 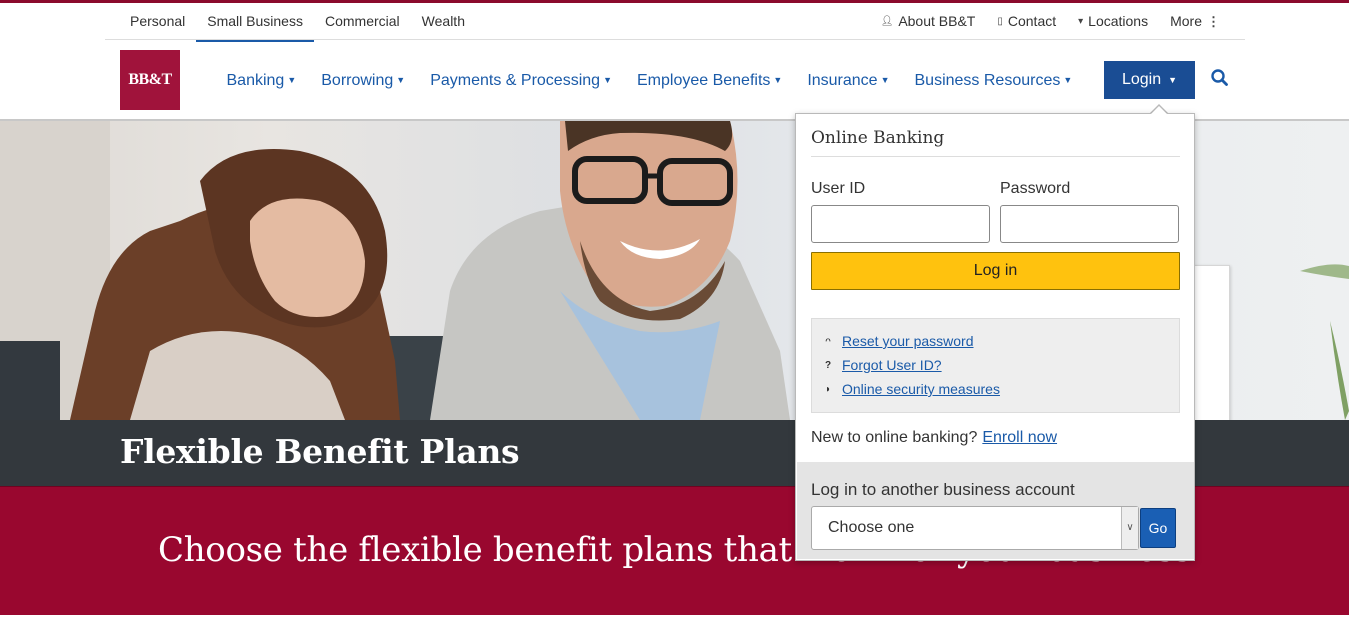 What do you see at coordinates (515, 80) in the screenshot?
I see `nav-payments-label: Payments & Processing` at bounding box center [515, 80].